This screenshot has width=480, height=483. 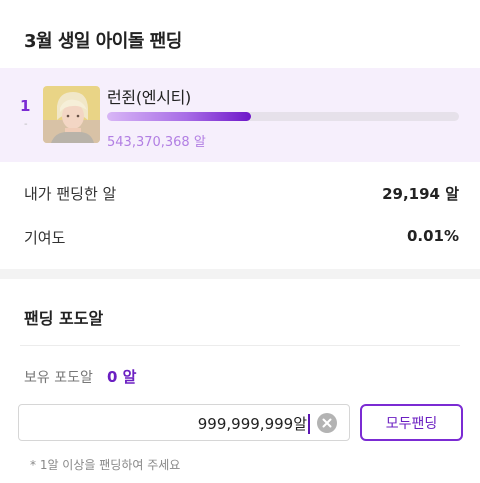 I want to click on avatar, so click(x=71, y=114).